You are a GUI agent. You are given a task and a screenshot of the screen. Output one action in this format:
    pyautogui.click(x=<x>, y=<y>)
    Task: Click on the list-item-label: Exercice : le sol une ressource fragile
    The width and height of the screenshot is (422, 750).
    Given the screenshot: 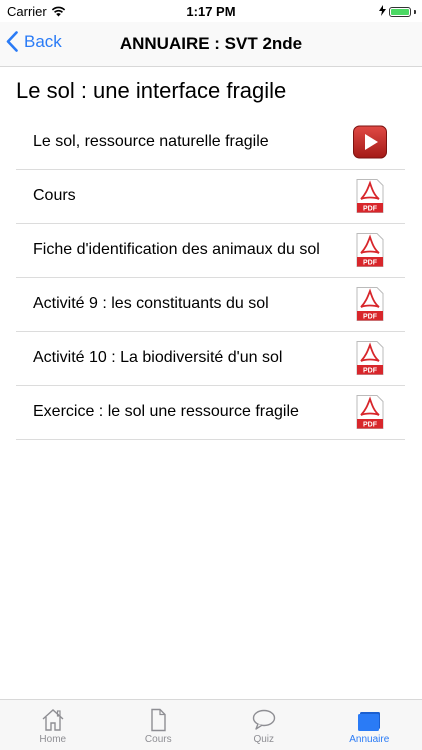 What is the action you would take?
    pyautogui.click(x=166, y=411)
    